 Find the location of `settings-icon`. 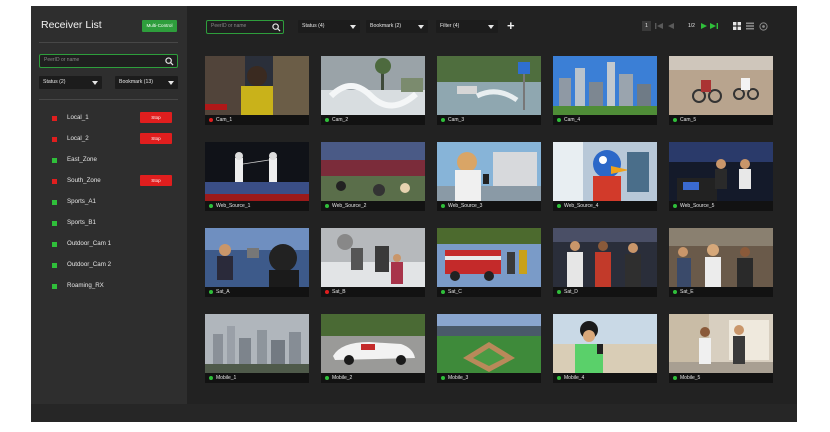

settings-icon is located at coordinates (763, 26).